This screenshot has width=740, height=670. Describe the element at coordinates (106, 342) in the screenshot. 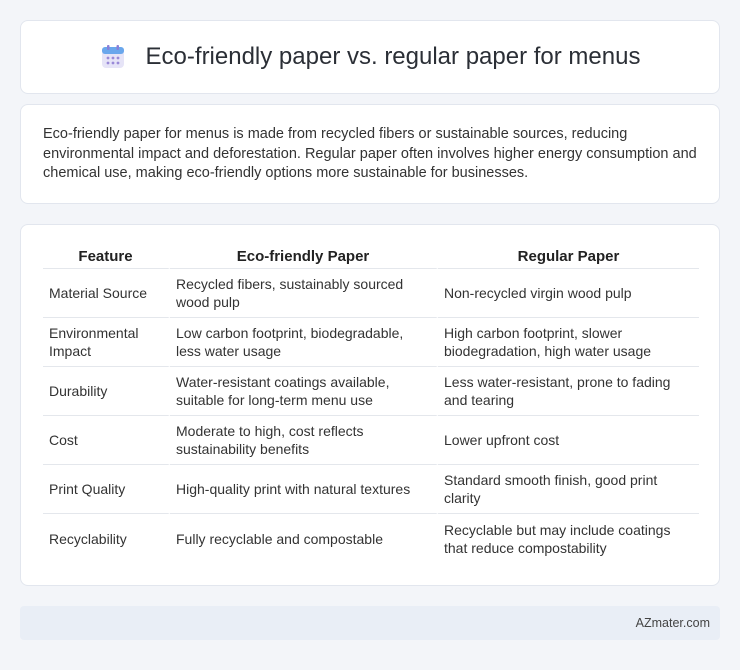

I see `feature-cell: Environmental Impact` at that location.